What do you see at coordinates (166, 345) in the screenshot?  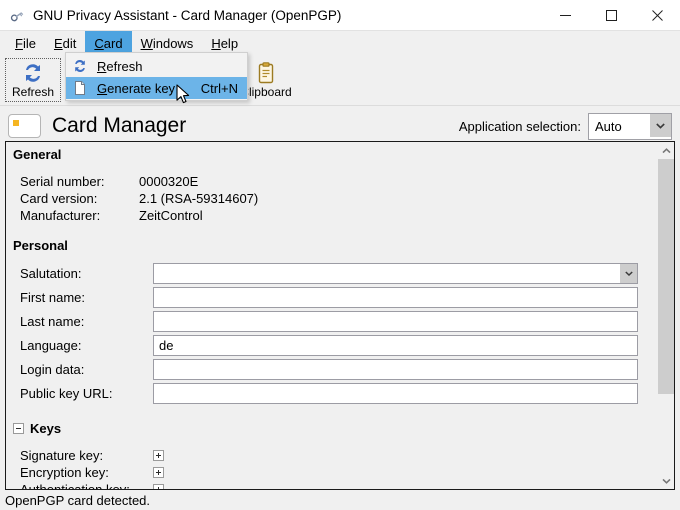 I see `language-value: de` at bounding box center [166, 345].